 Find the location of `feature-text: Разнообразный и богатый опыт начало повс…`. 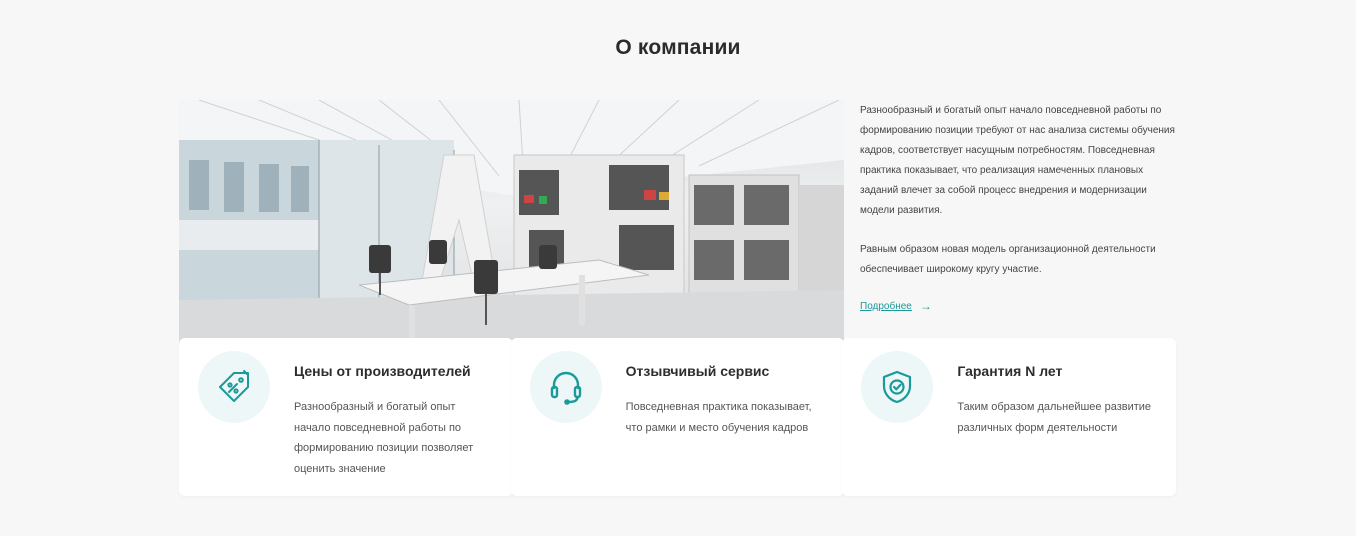

feature-text: Разнообразный и богатый опыт начало повс… is located at coordinates (384, 438).